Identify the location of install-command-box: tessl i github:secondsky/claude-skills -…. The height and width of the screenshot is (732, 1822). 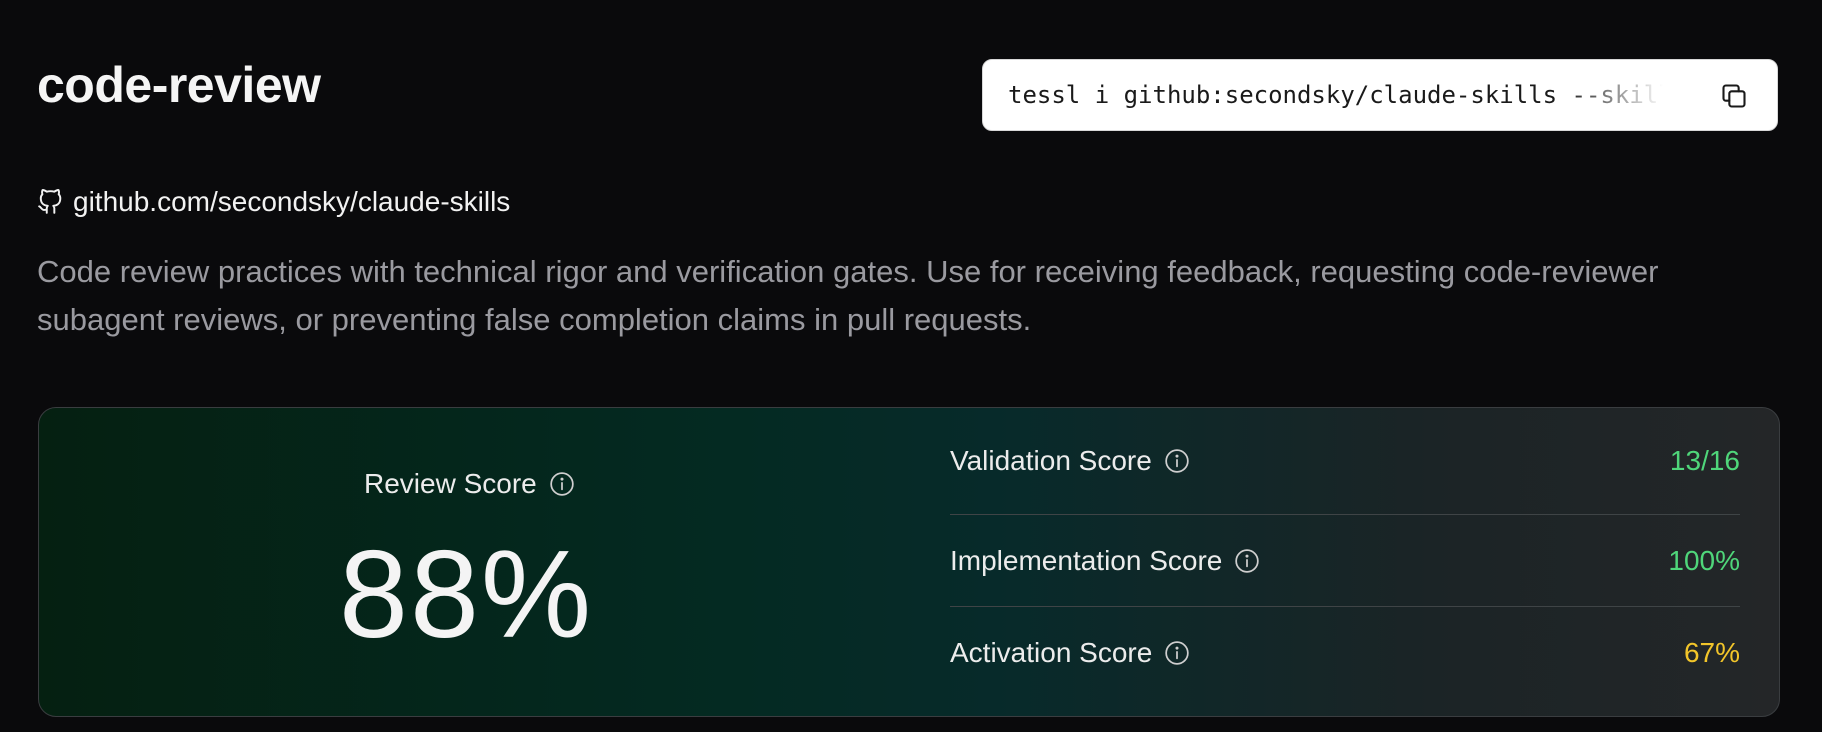
(1380, 95).